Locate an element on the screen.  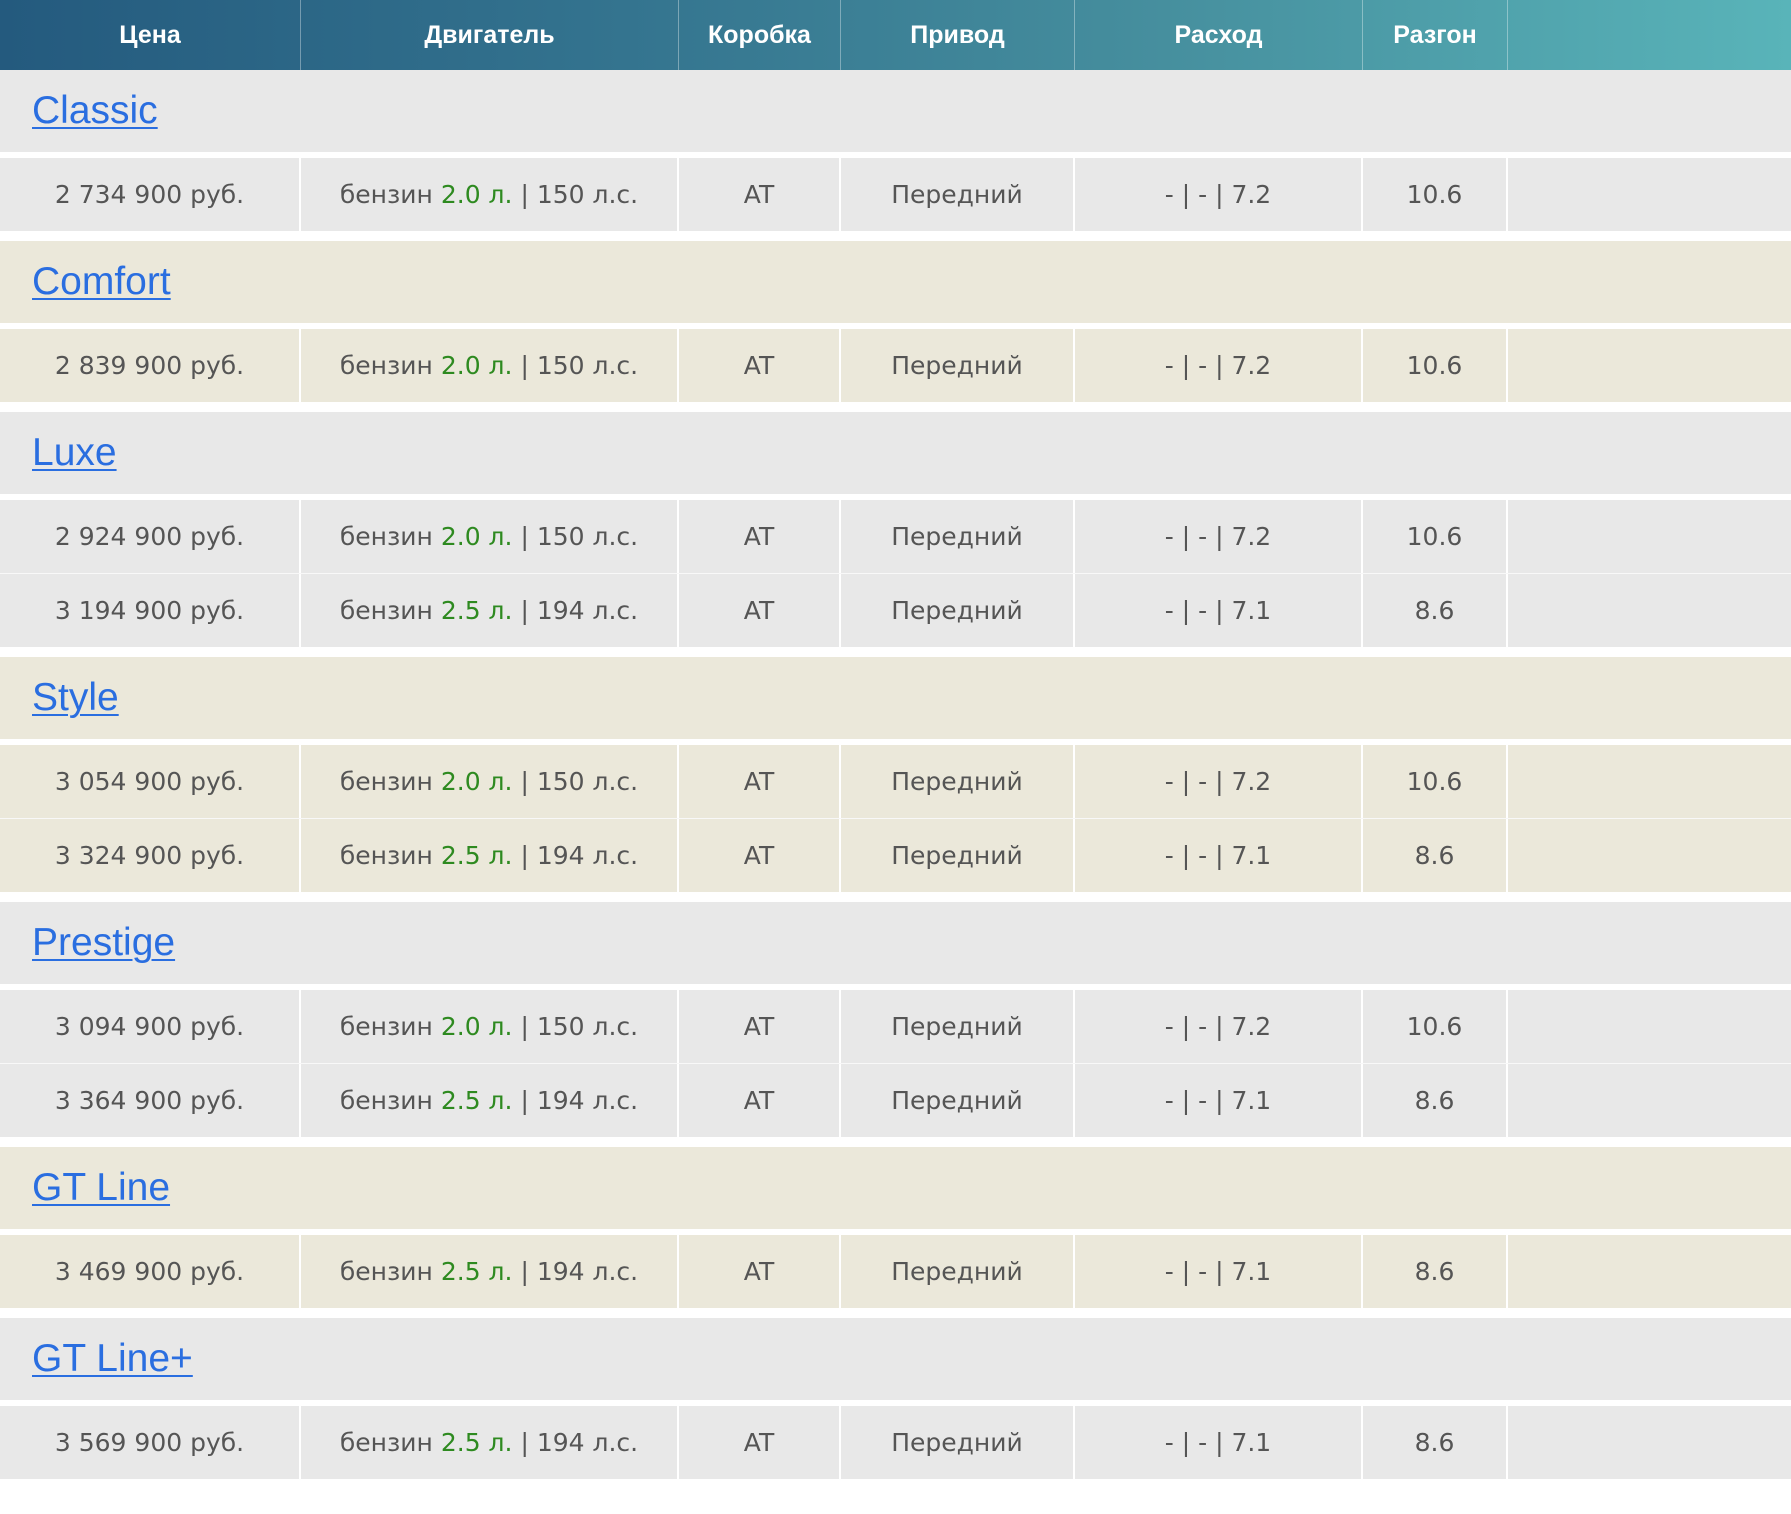
trim-group-title: GT Line+ is located at coordinates (895, 1362).